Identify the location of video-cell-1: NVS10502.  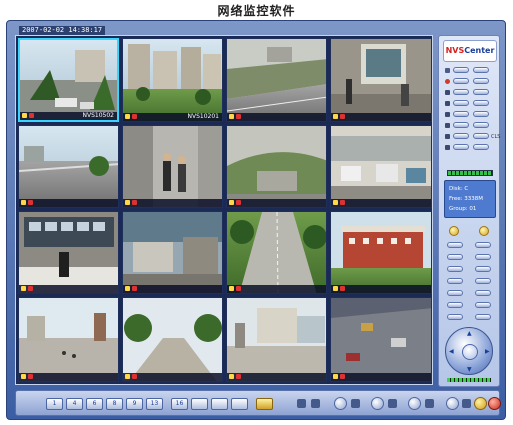
(68, 80).